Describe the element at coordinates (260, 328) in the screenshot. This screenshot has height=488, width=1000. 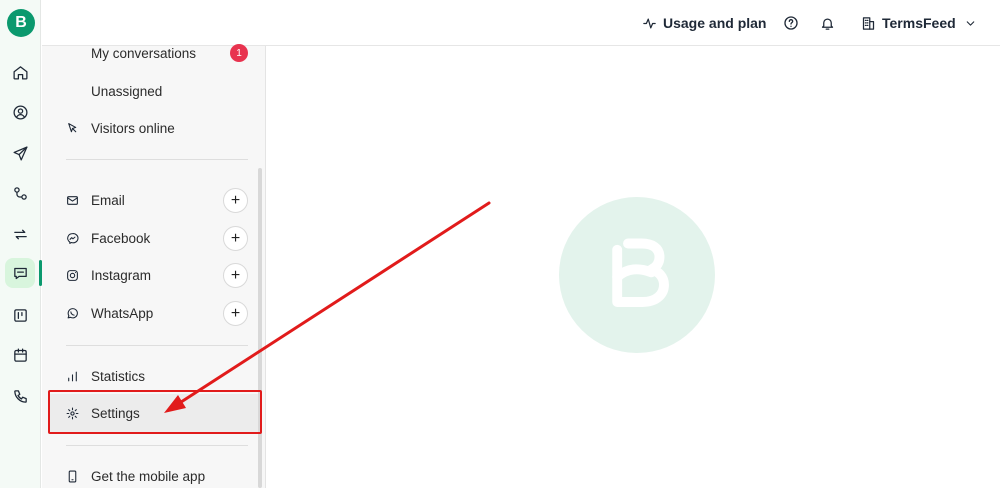
I see `sidebar-scrollbar` at that location.